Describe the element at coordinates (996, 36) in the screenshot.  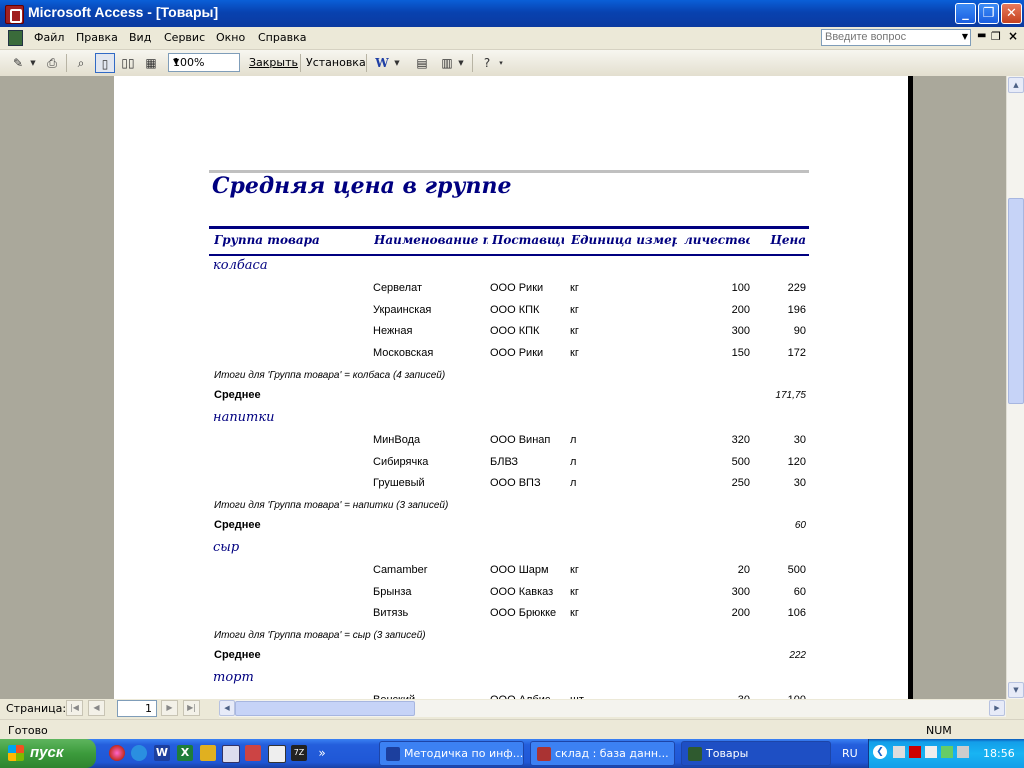
I see `doc-restore-icon: ❐` at that location.